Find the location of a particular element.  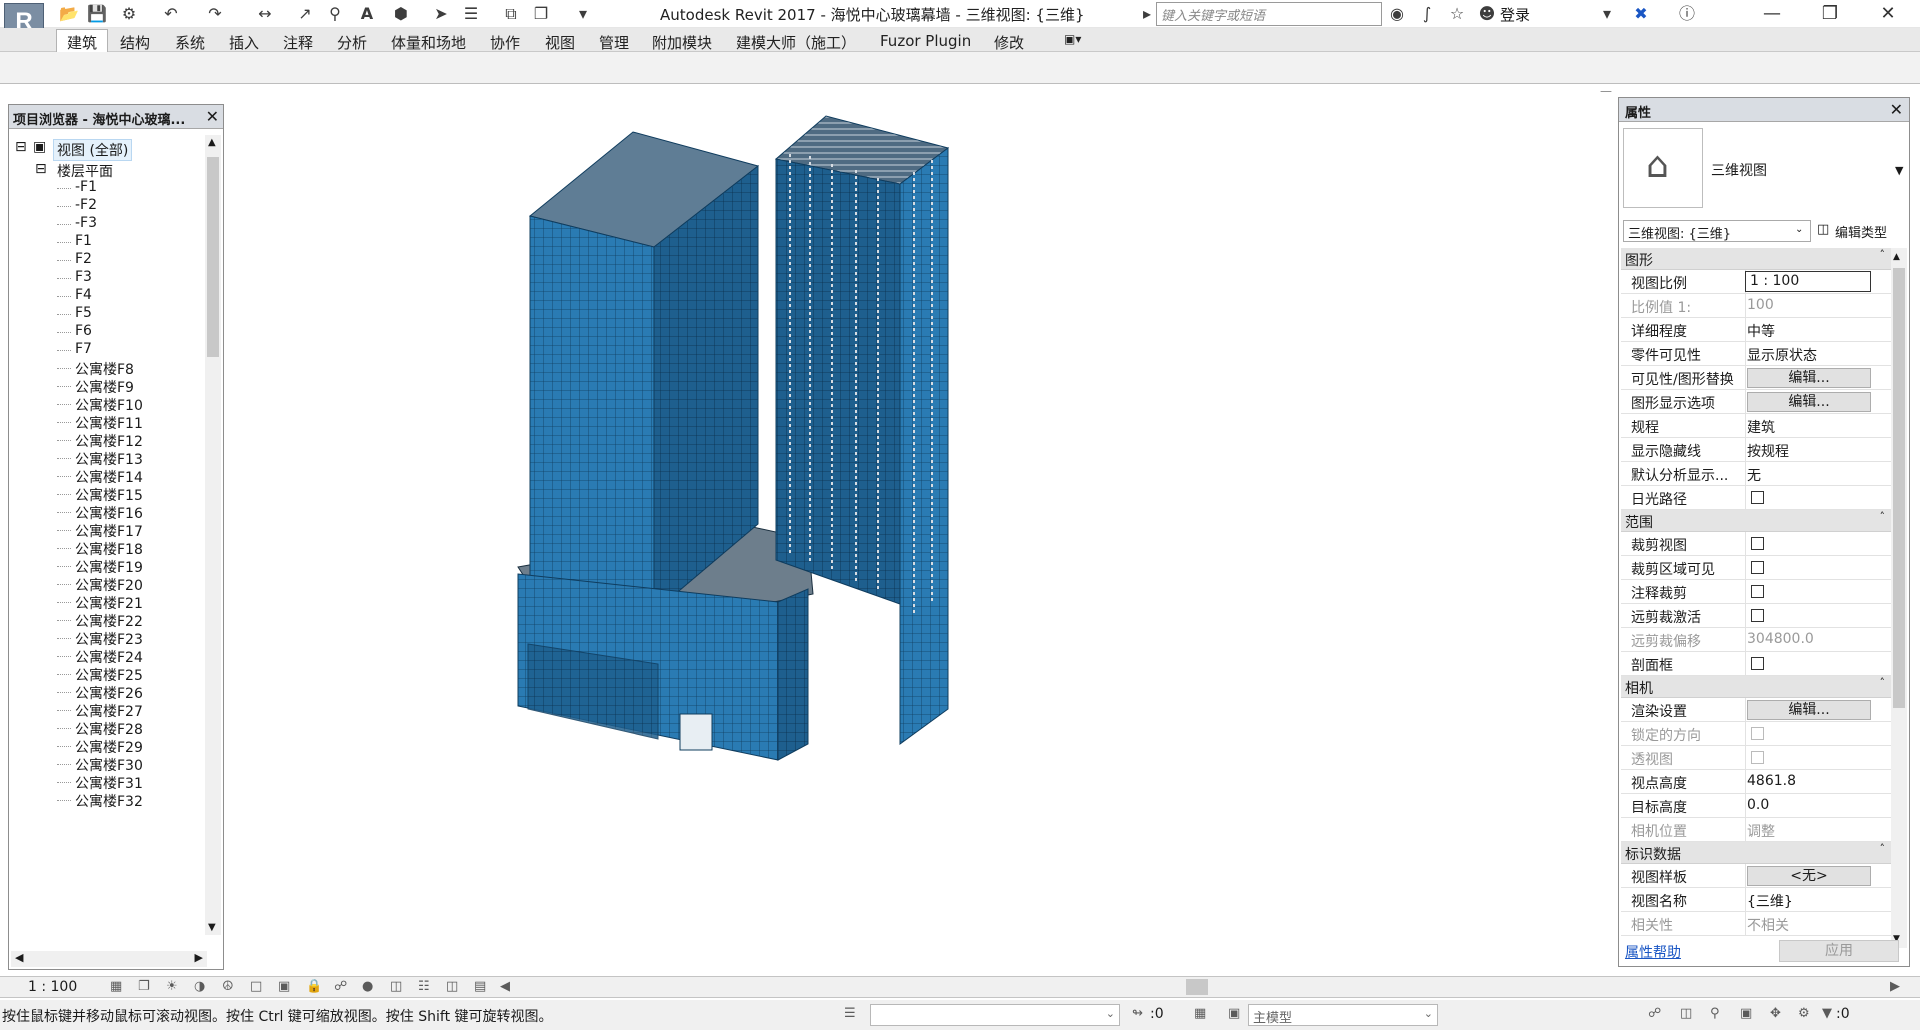

tree-item-floor-plan: F2 is located at coordinates (83, 259).